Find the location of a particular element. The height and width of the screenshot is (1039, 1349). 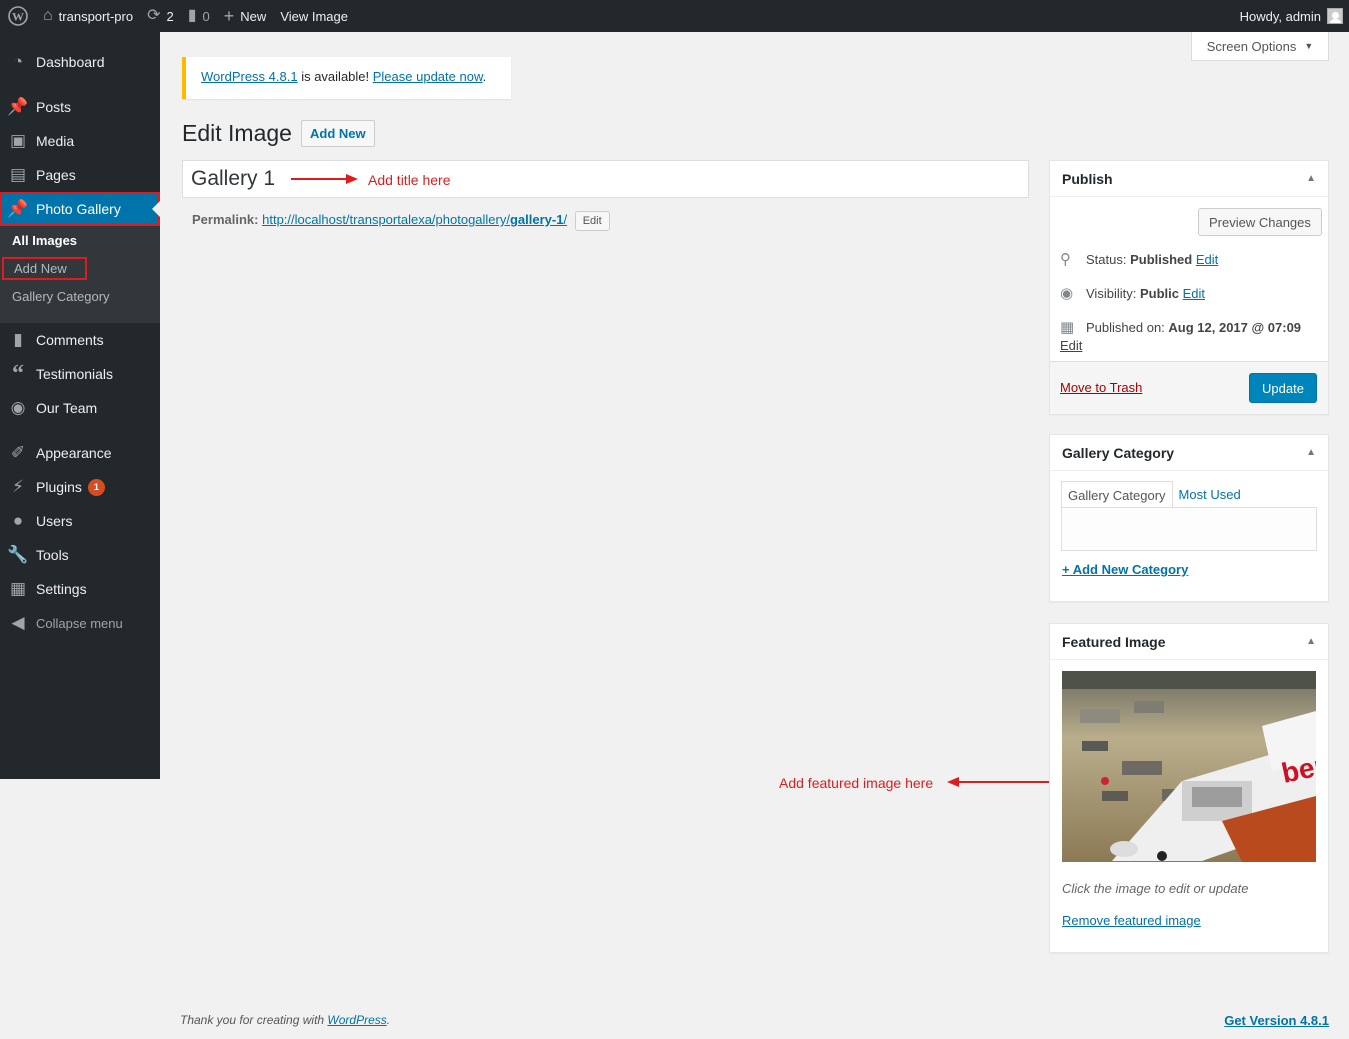

sidebar-item-label: Dashboard is located at coordinates (70, 62).